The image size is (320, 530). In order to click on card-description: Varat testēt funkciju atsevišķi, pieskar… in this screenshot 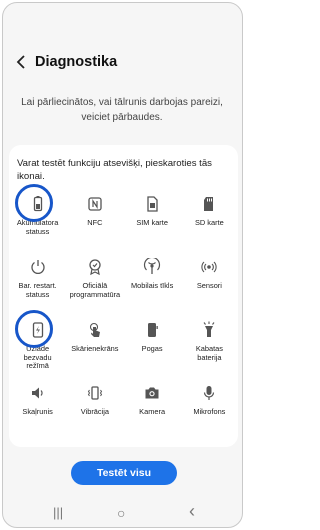, I will do `click(114, 170)`.